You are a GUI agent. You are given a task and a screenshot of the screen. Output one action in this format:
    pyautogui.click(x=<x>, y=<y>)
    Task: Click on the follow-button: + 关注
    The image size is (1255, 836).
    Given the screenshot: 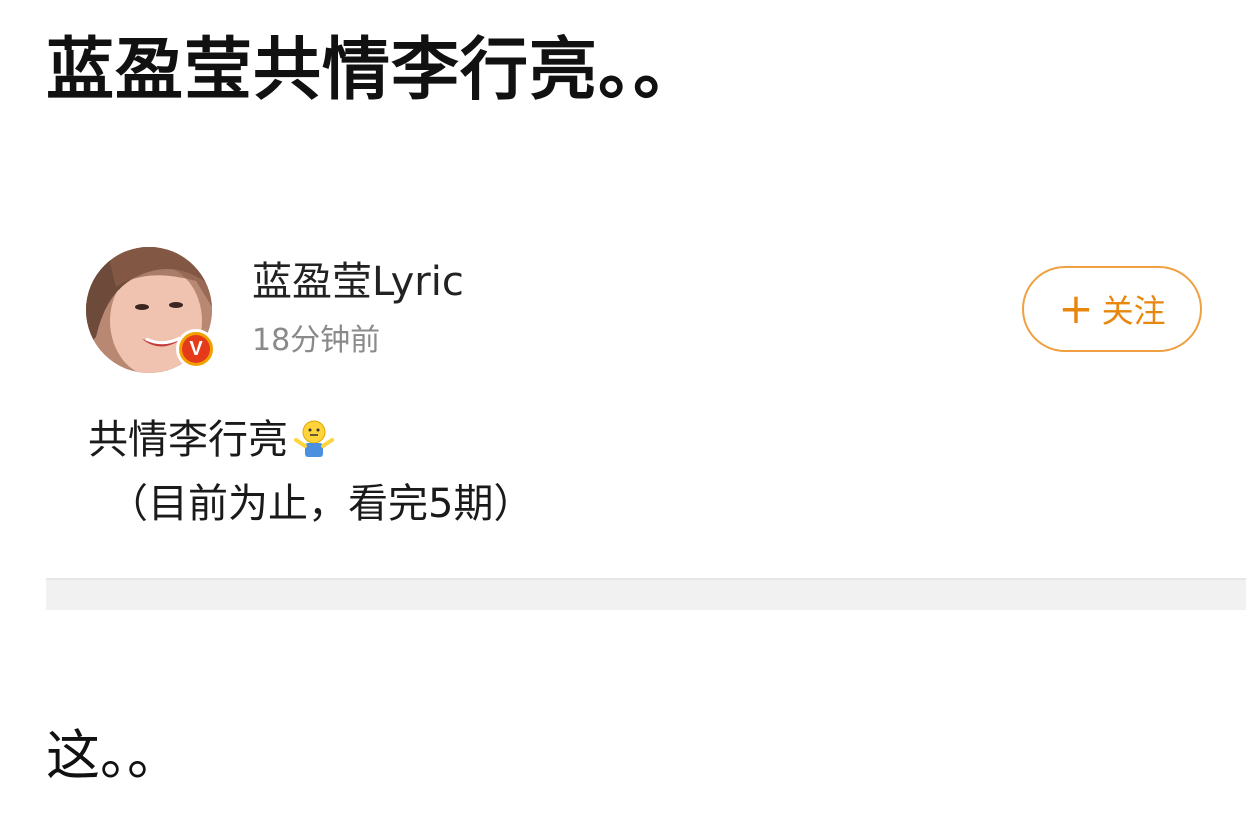 What is the action you would take?
    pyautogui.click(x=1112, y=309)
    